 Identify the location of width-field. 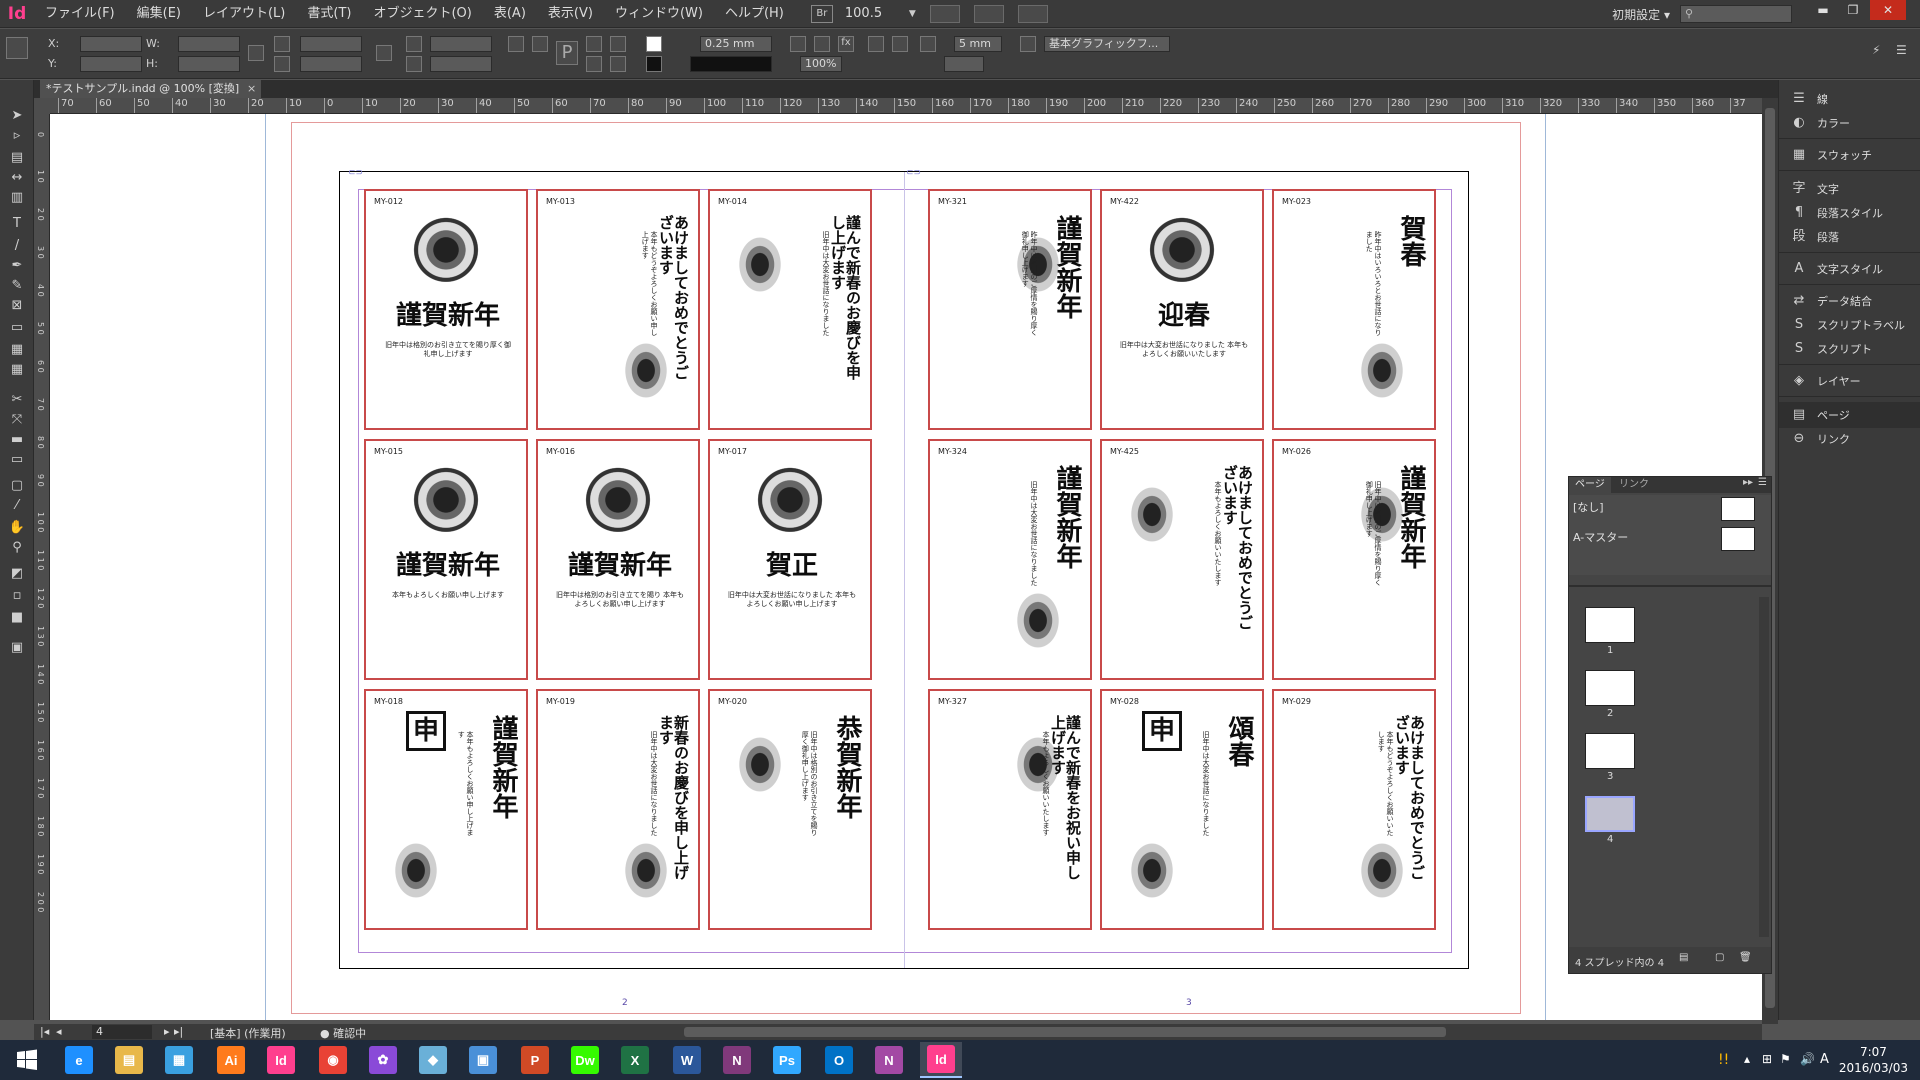
(209, 44).